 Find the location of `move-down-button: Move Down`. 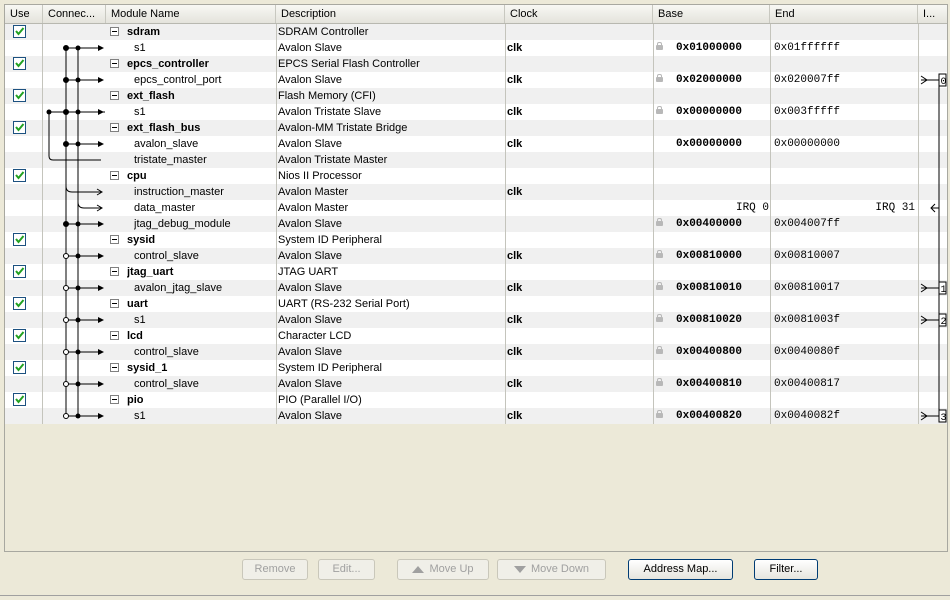

move-down-button: Move Down is located at coordinates (551, 569).